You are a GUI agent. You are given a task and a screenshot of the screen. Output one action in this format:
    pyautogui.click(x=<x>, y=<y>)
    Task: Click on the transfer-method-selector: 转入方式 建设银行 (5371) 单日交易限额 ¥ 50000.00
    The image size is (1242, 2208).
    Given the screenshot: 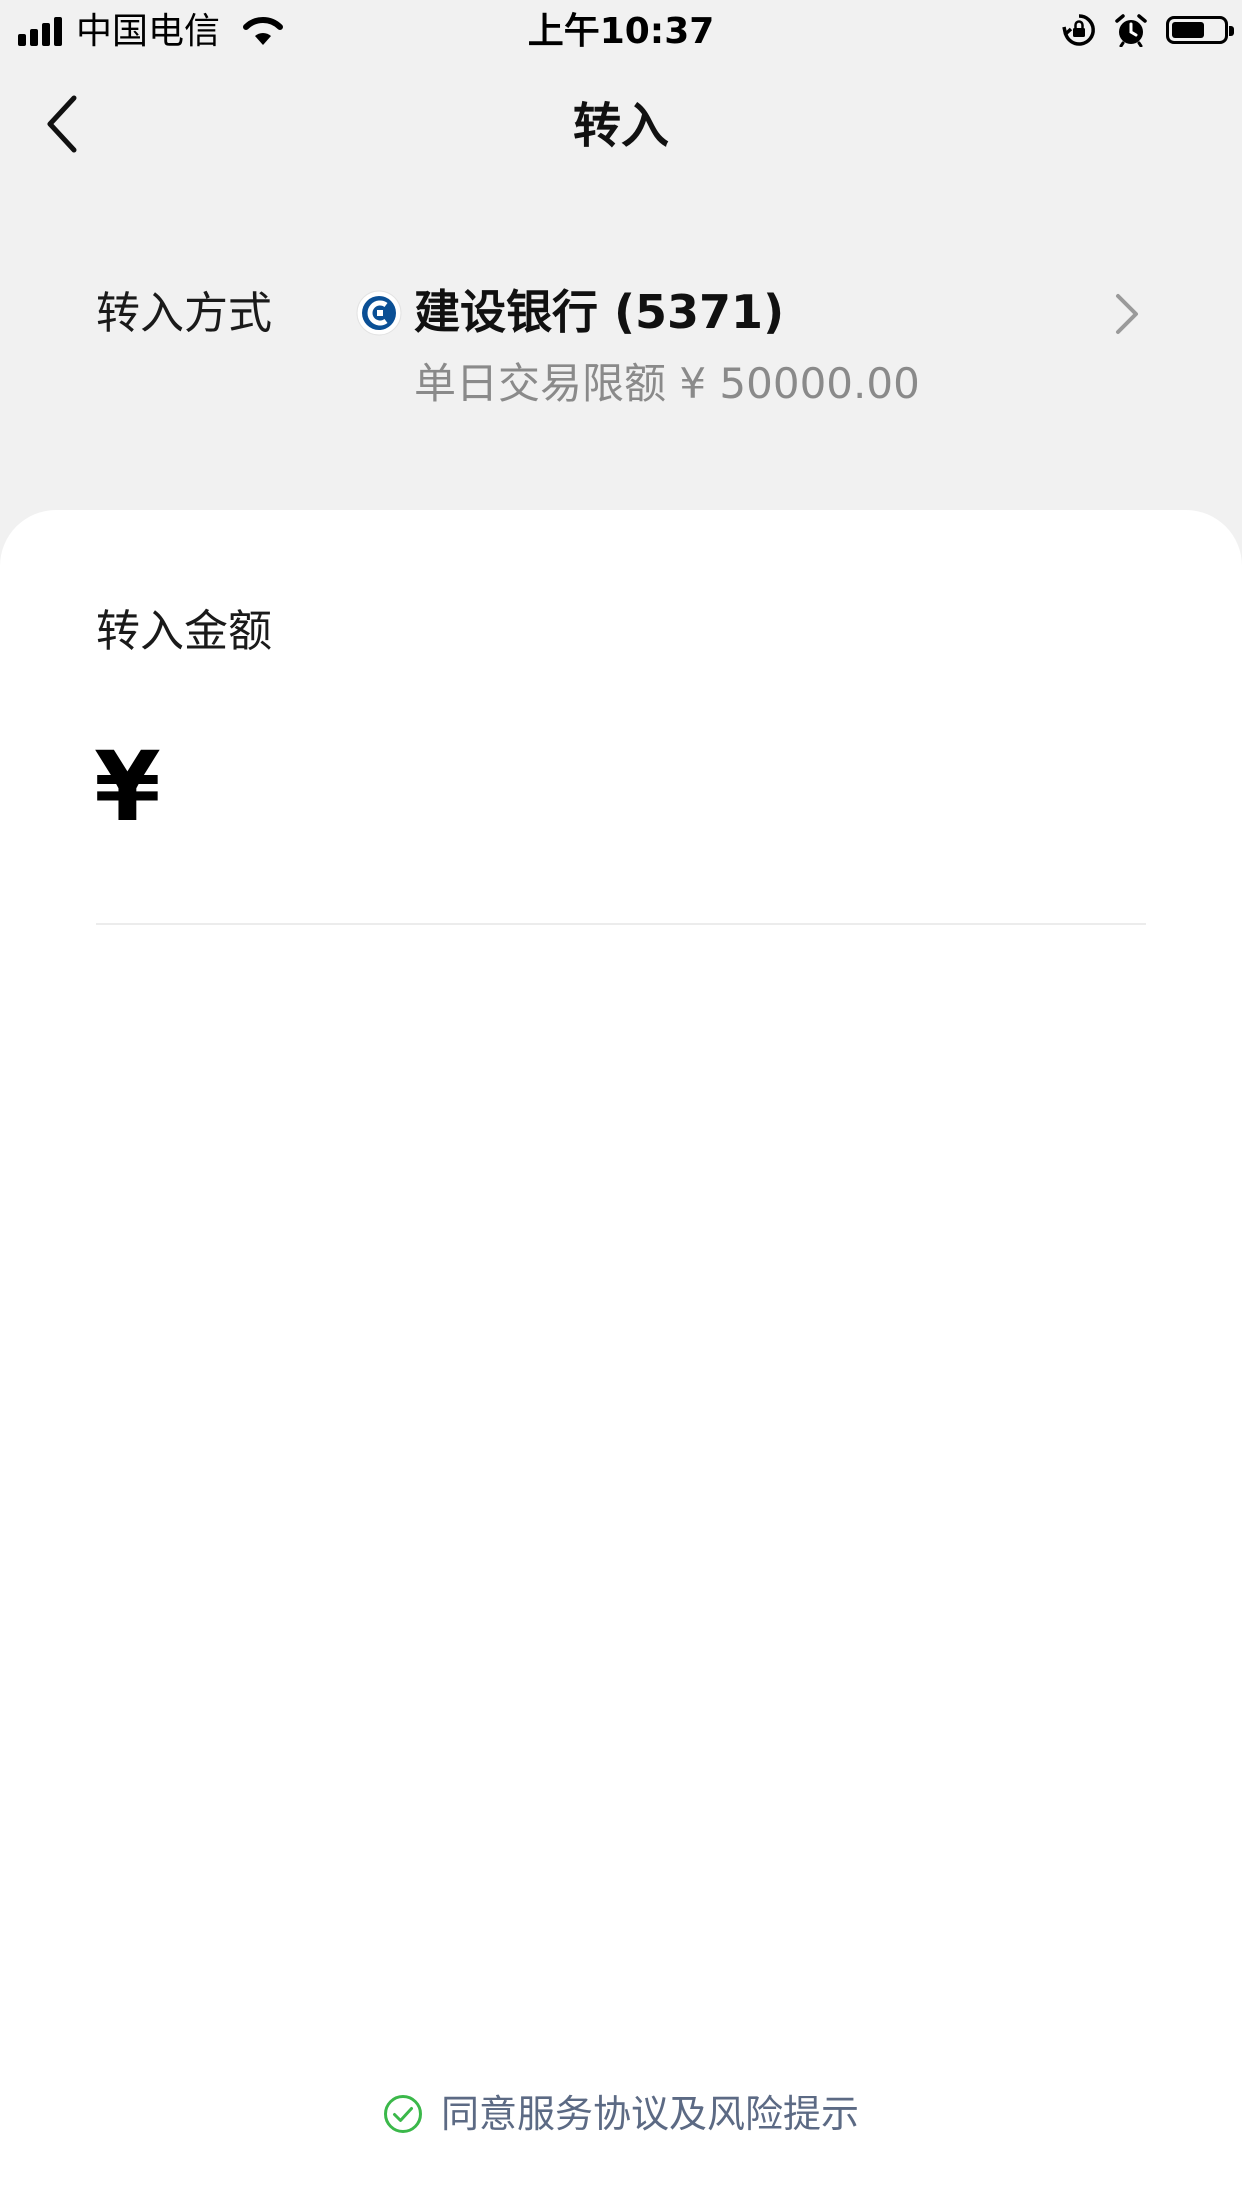 What is the action you would take?
    pyautogui.click(x=621, y=350)
    